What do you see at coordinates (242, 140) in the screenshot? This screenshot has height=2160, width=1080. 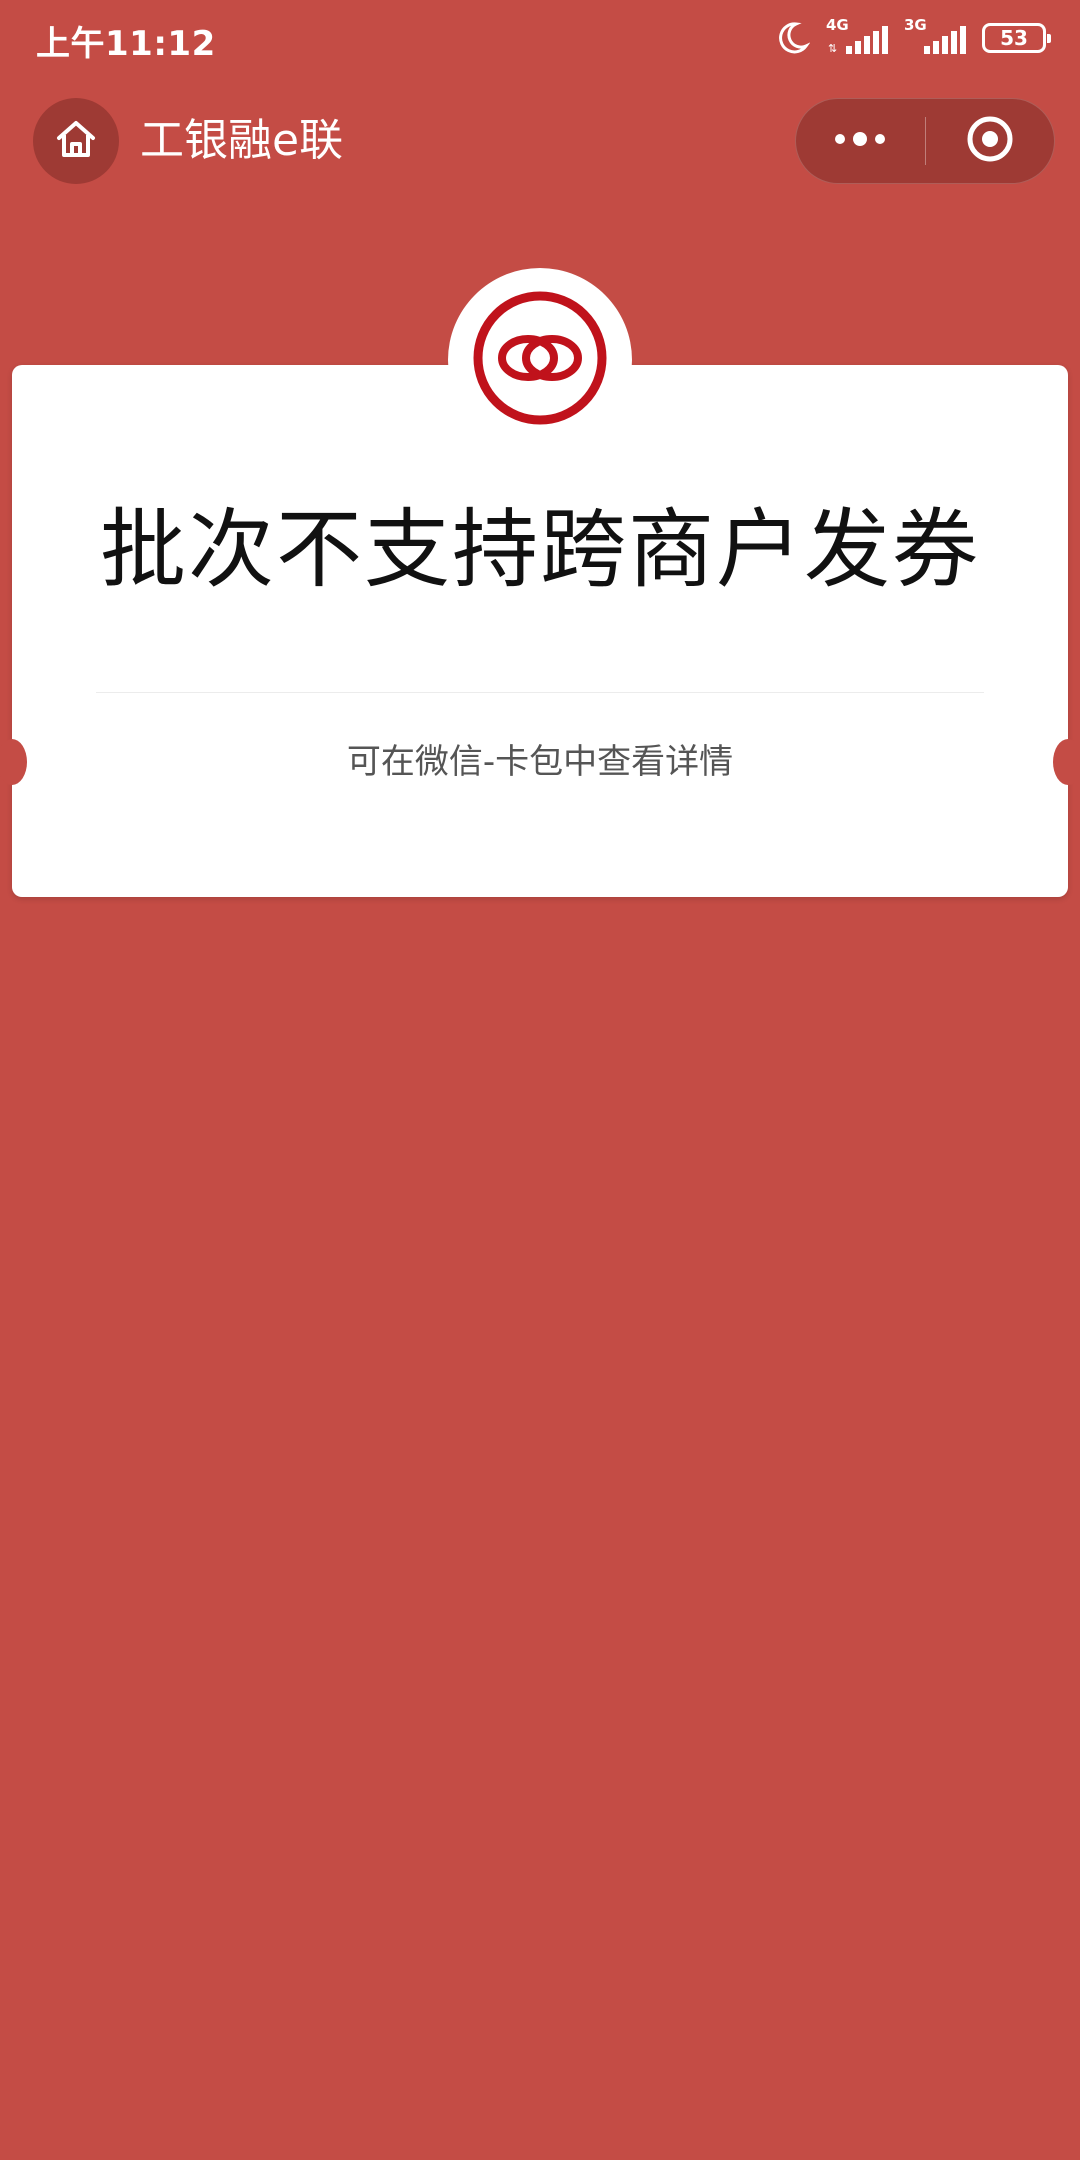 I see `app-title: 工银融e联` at bounding box center [242, 140].